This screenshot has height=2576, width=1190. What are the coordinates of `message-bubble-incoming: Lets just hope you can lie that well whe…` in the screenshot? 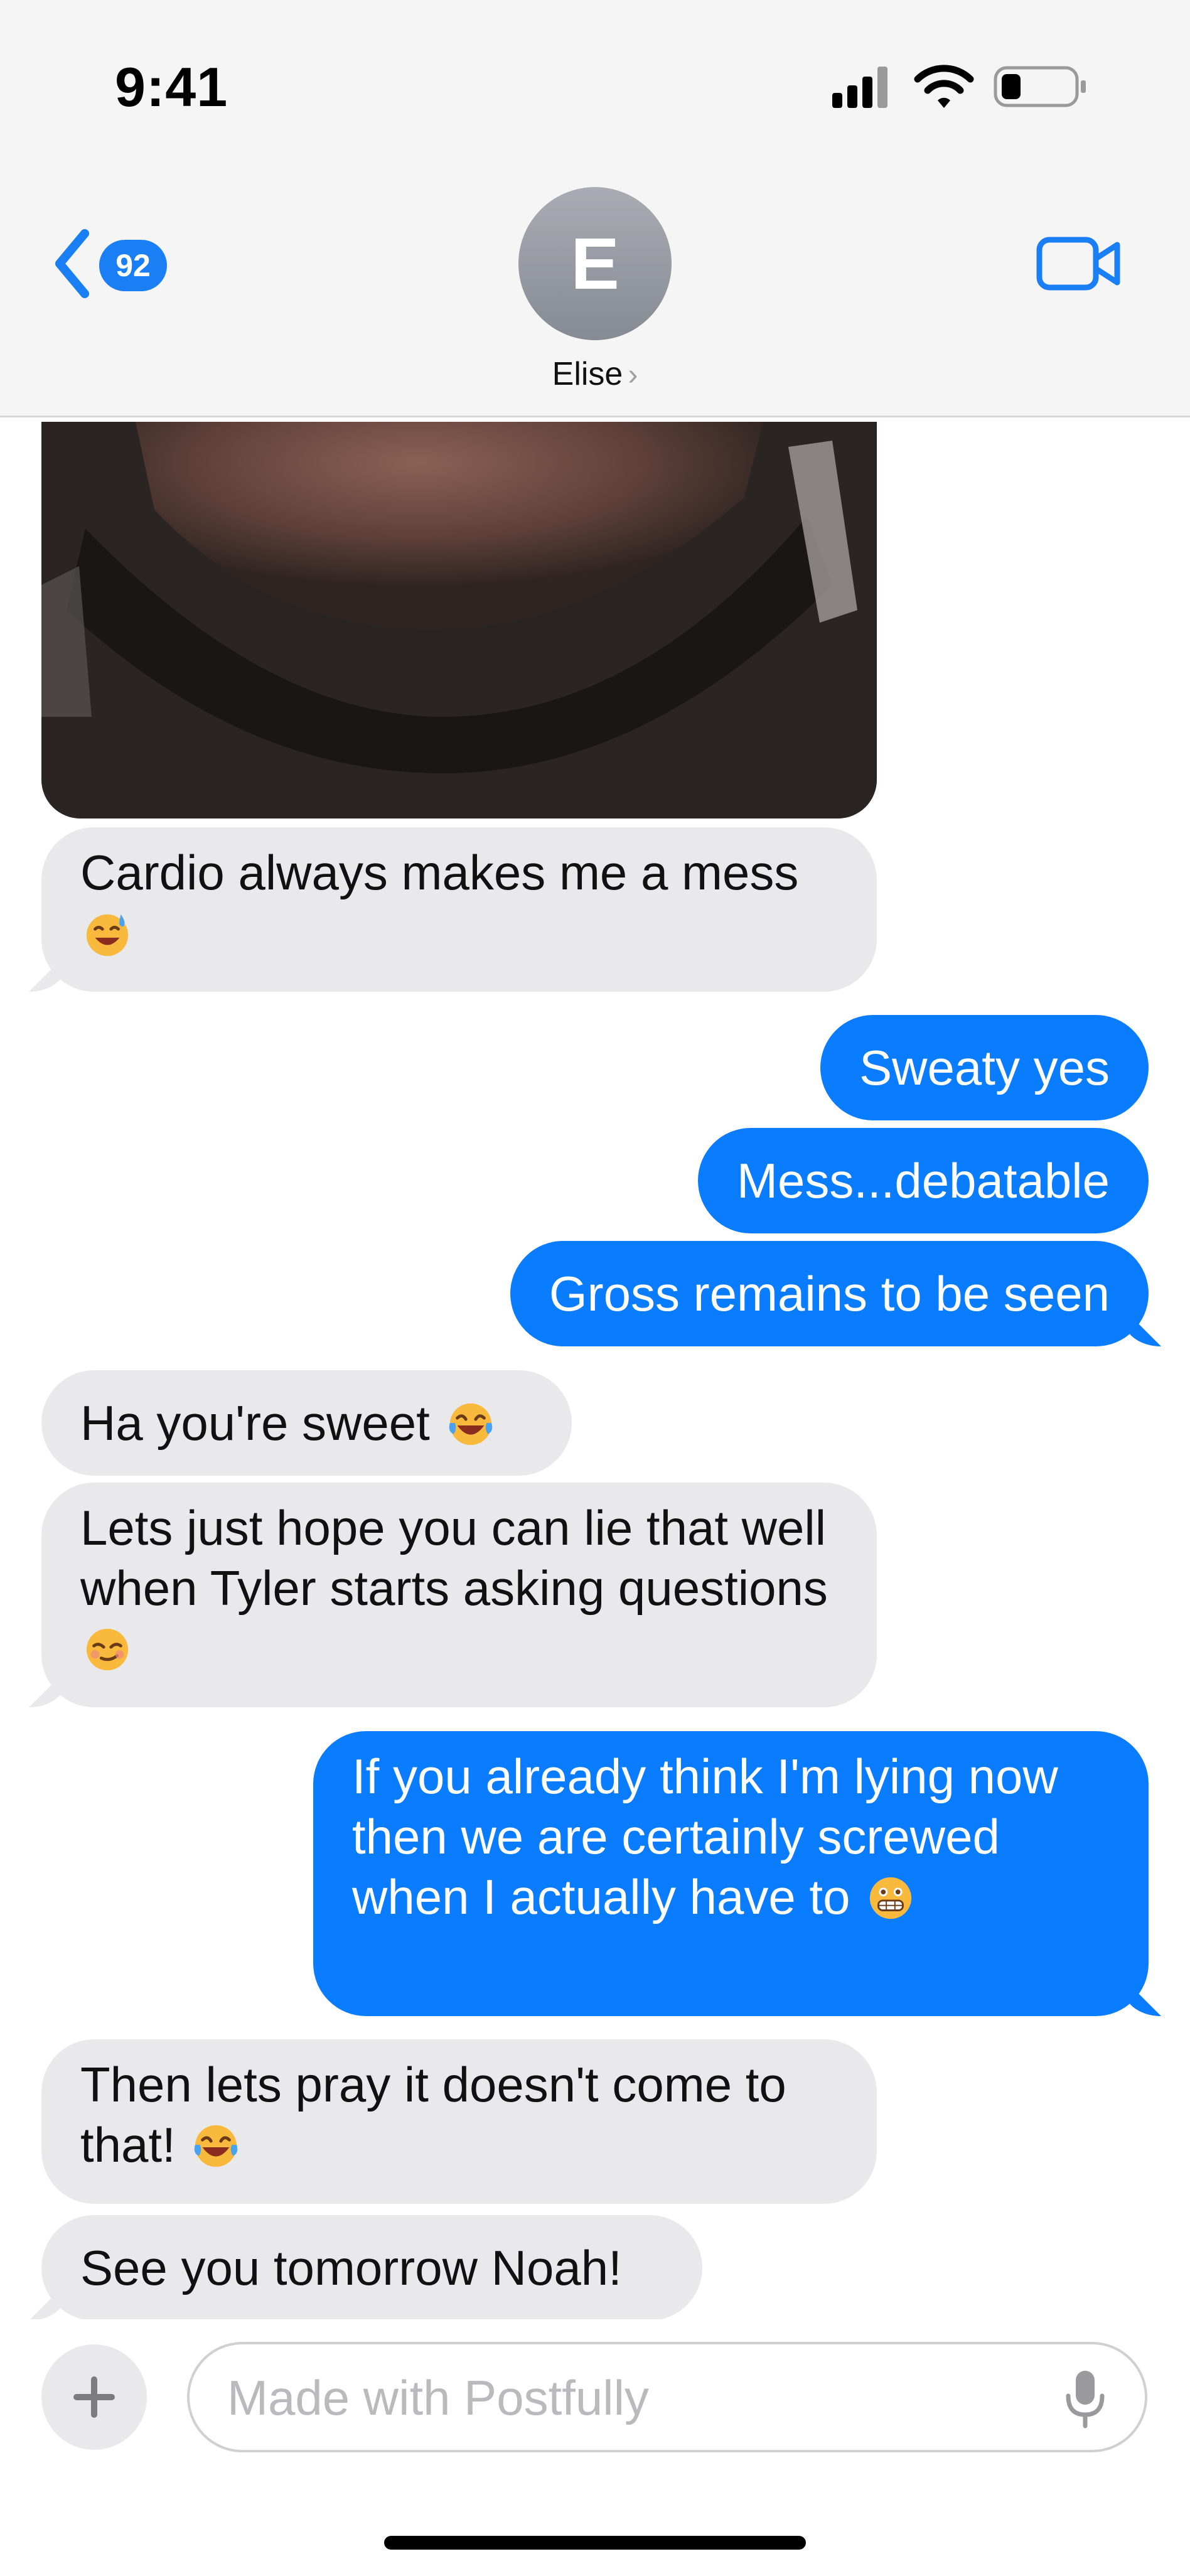 It's located at (459, 1595).